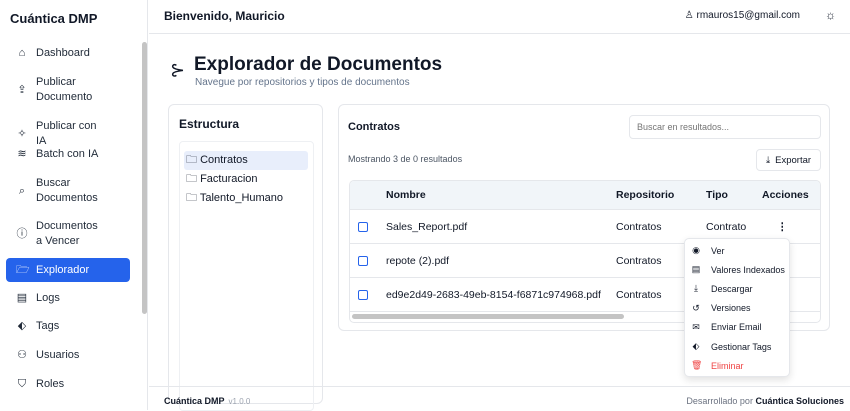  Describe the element at coordinates (696, 326) in the screenshot. I see `mail-icon: ✉` at that location.